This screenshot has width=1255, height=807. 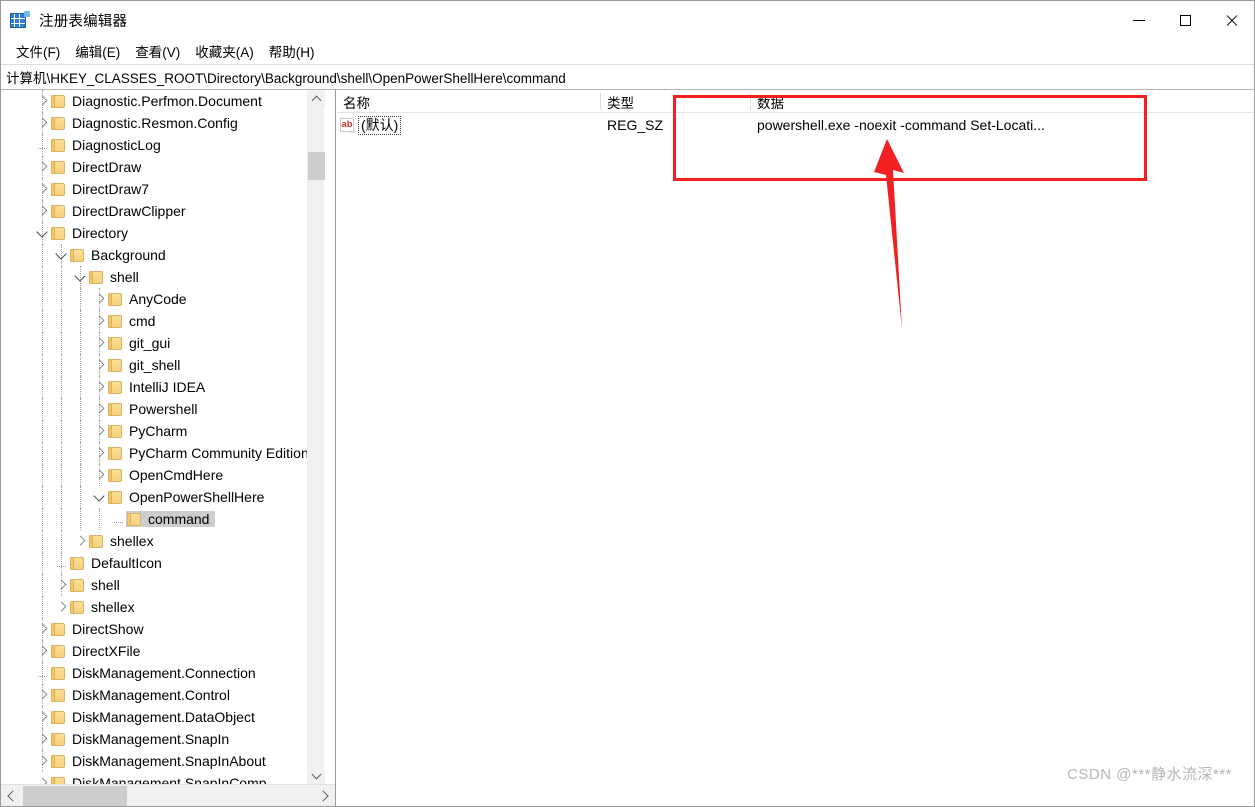 I want to click on tree-item-hit-area: DiskManagement.SnapIn, so click(x=142, y=739).